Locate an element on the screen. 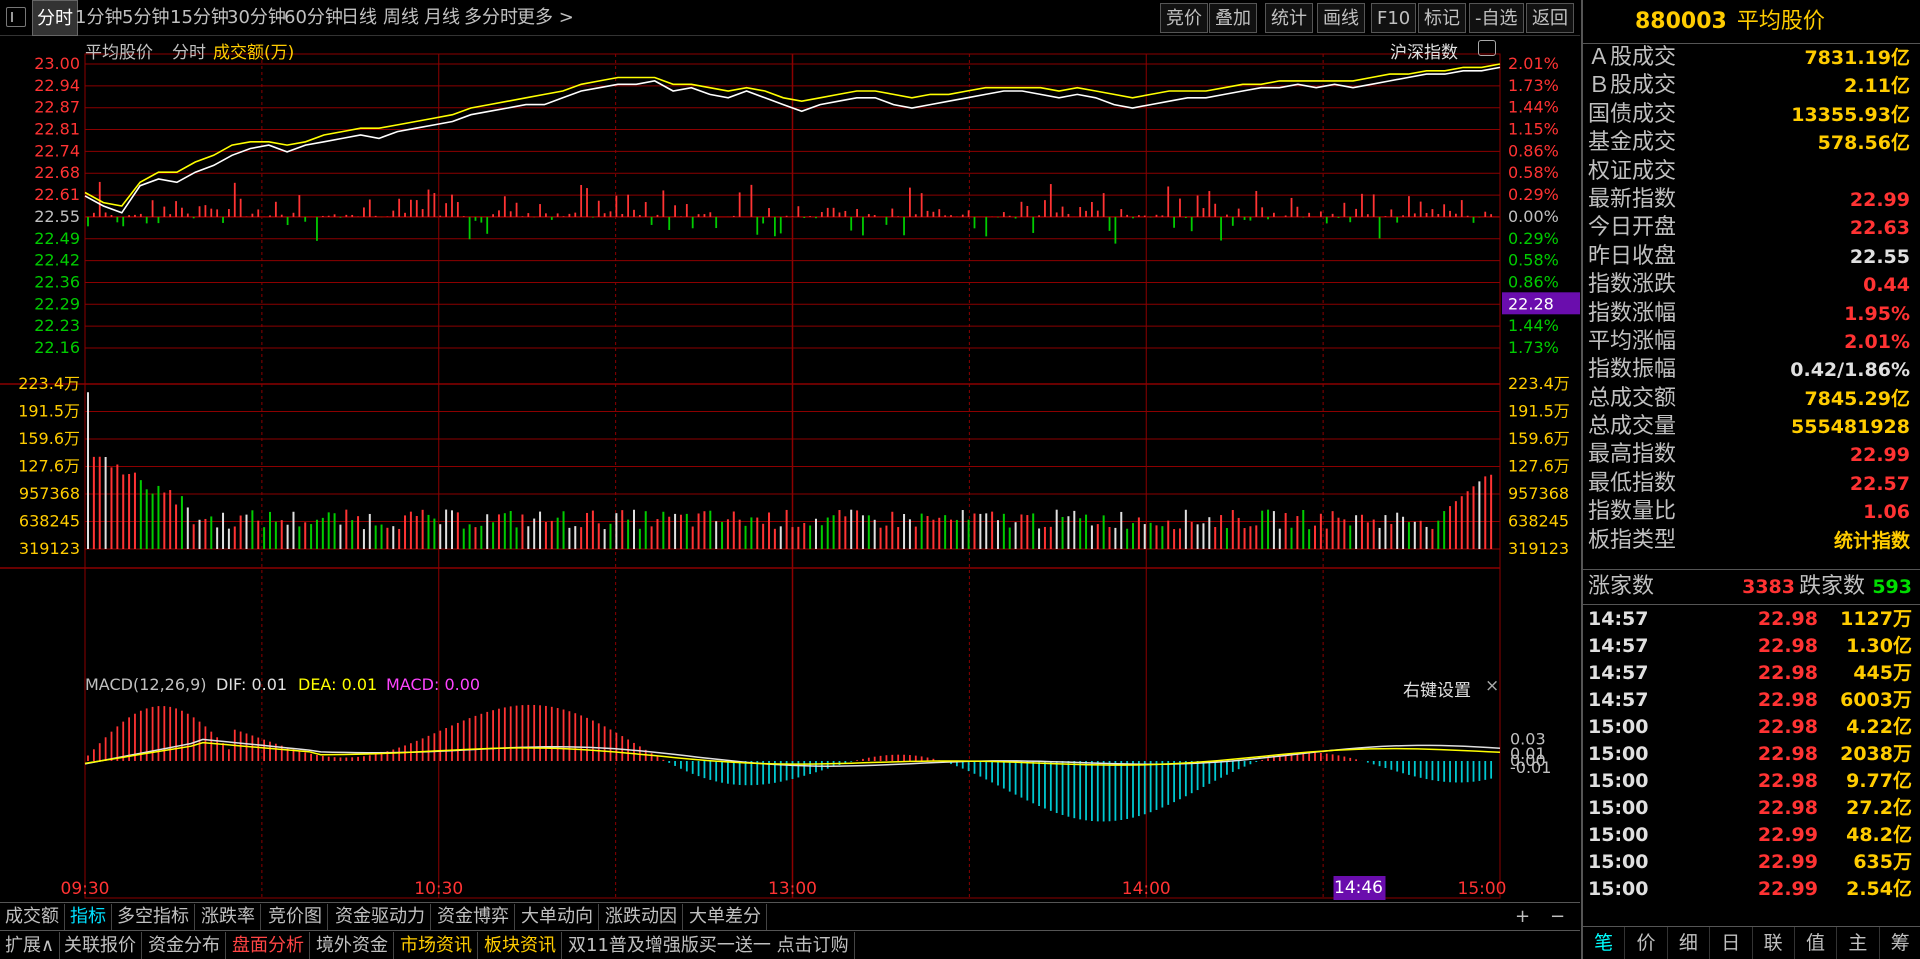 The width and height of the screenshot is (1920, 959). amount-bars is located at coordinates (790, 470).